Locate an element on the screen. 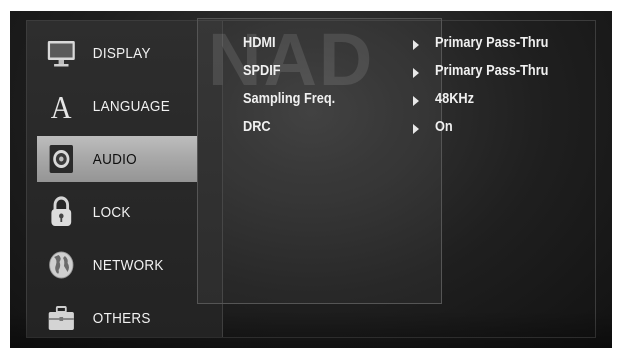 The image size is (622, 358). menu-item-label: OTHERS is located at coordinates (121, 318).